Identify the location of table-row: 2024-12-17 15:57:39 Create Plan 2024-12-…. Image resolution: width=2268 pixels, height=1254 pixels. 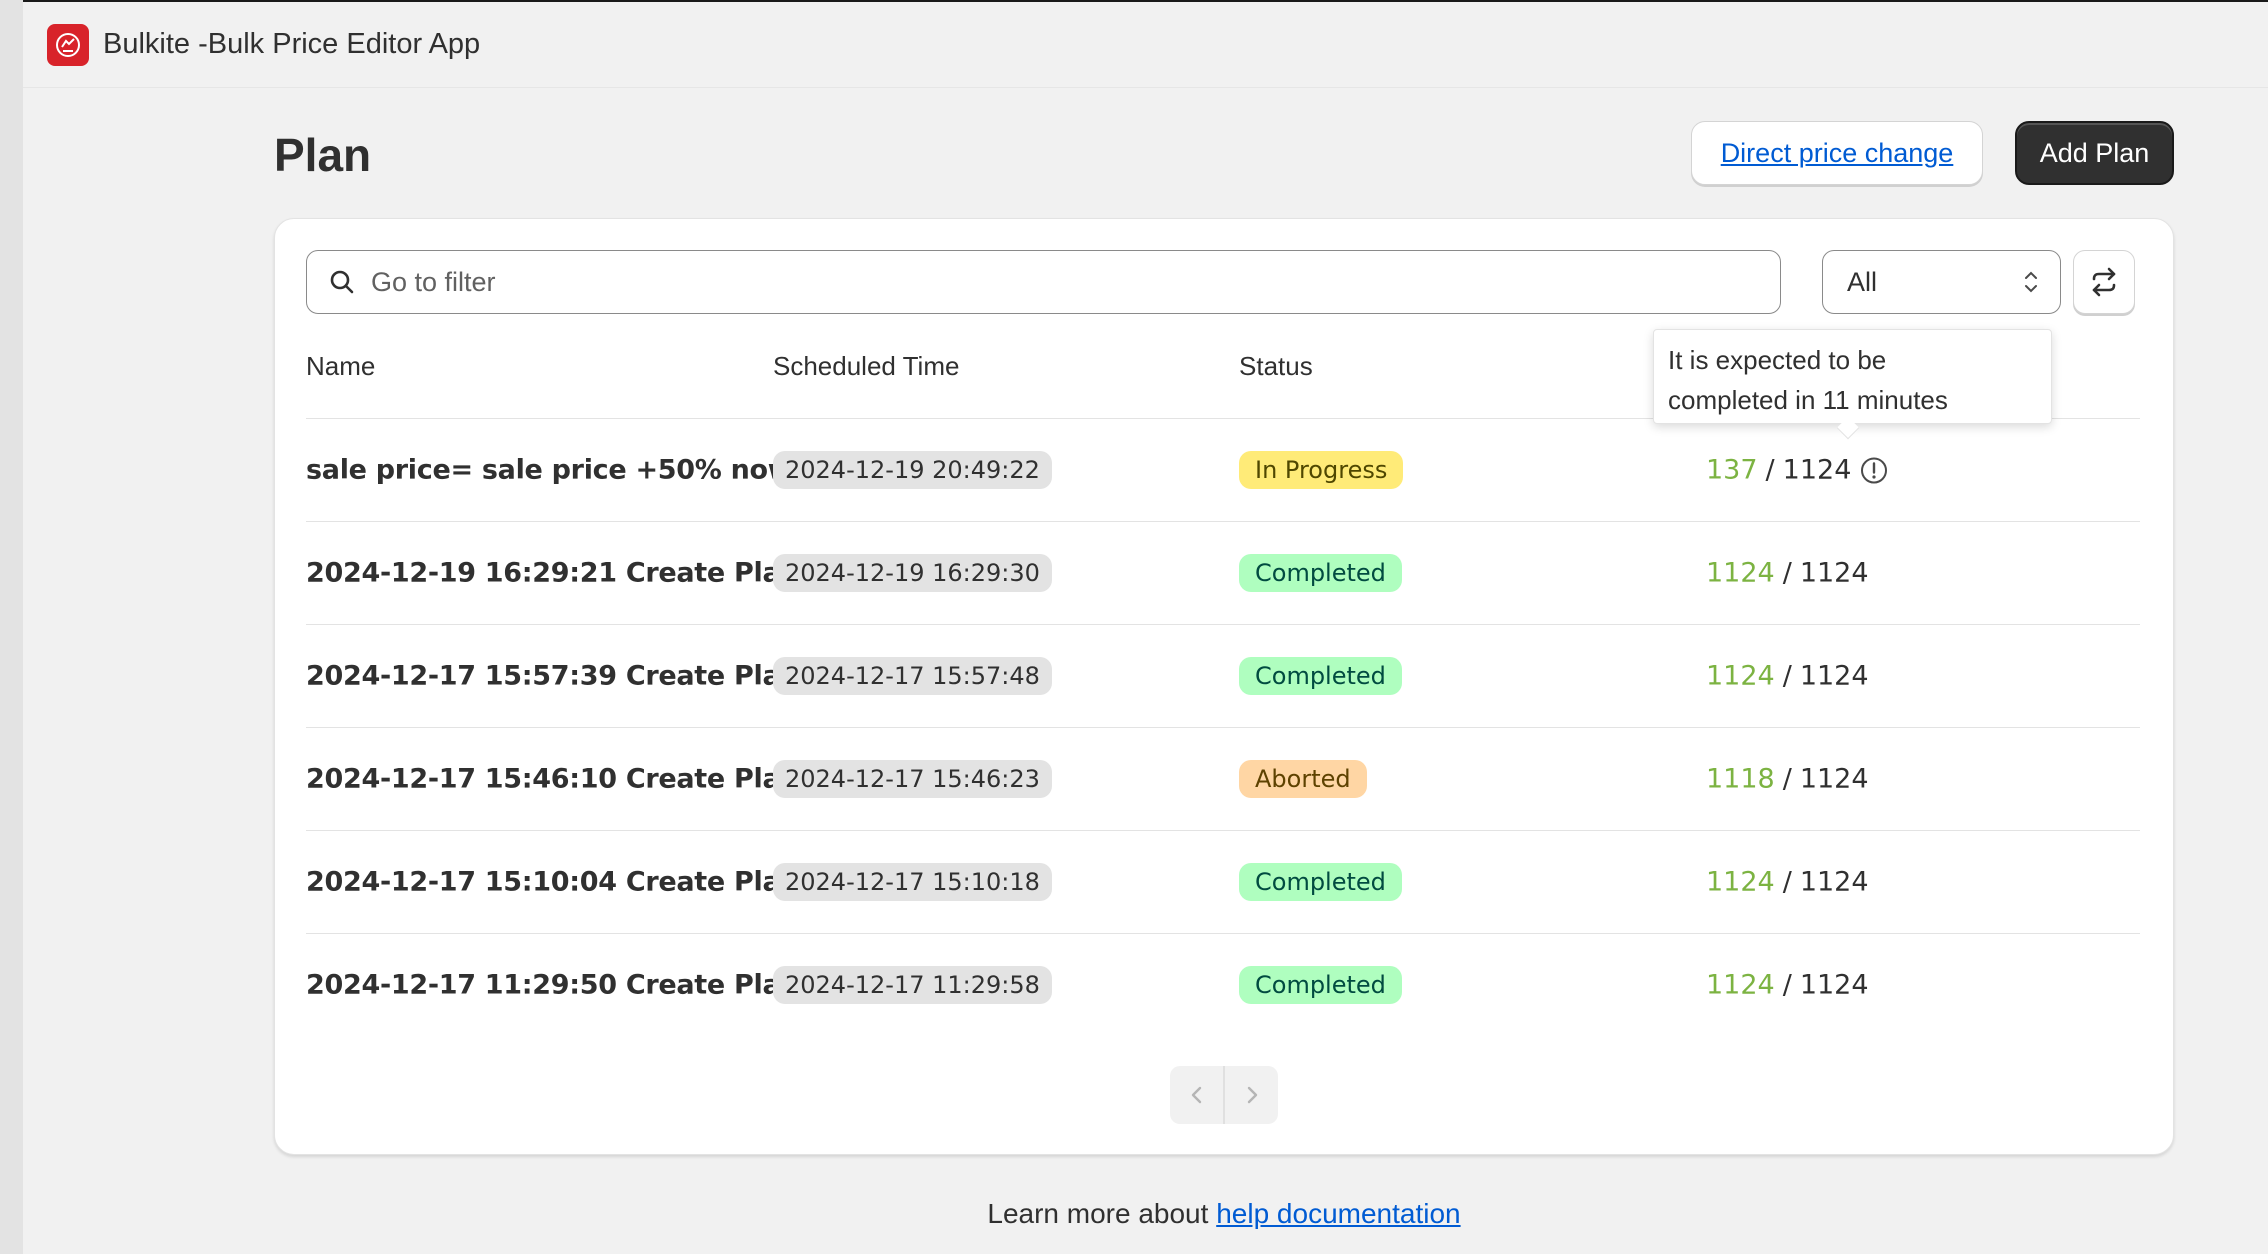
(1223, 675).